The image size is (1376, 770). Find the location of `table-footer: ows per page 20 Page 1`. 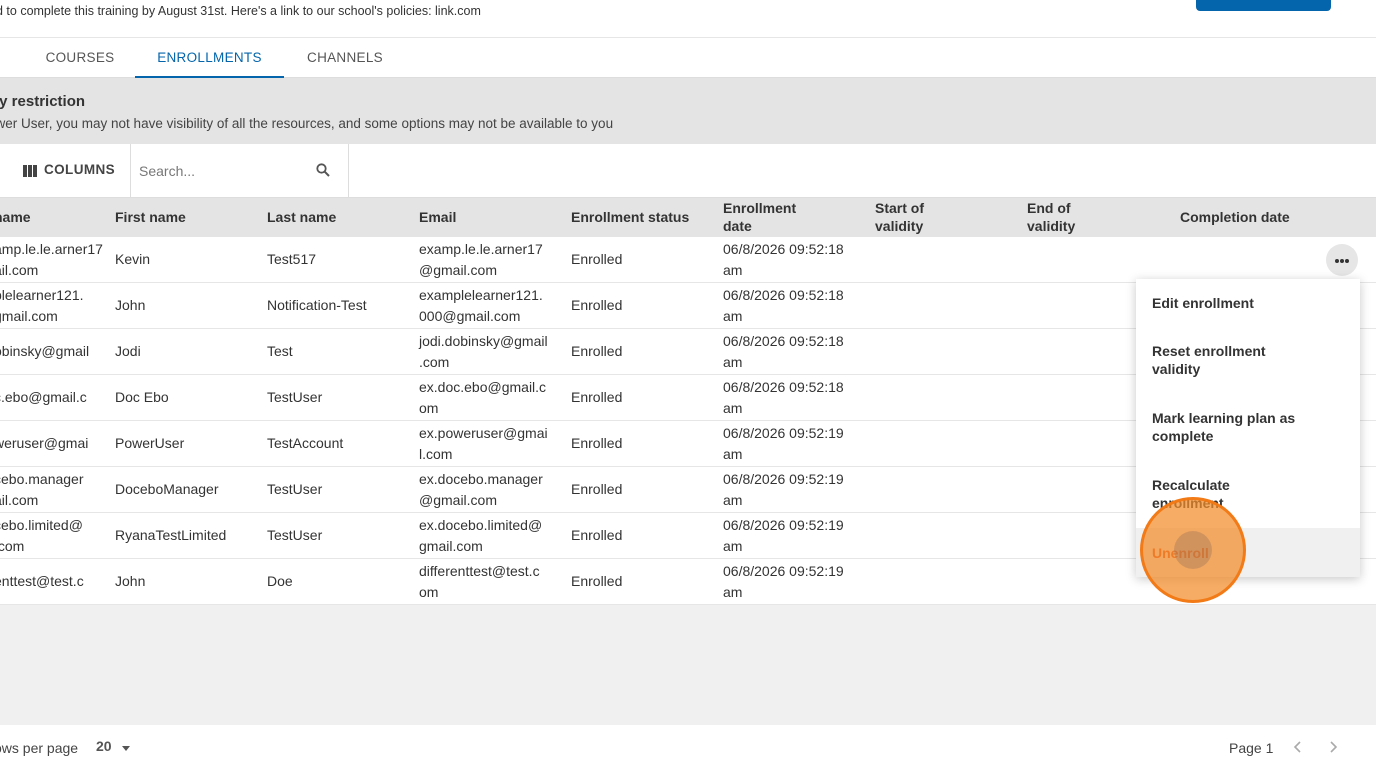

table-footer: ows per page 20 Page 1 is located at coordinates (688, 747).